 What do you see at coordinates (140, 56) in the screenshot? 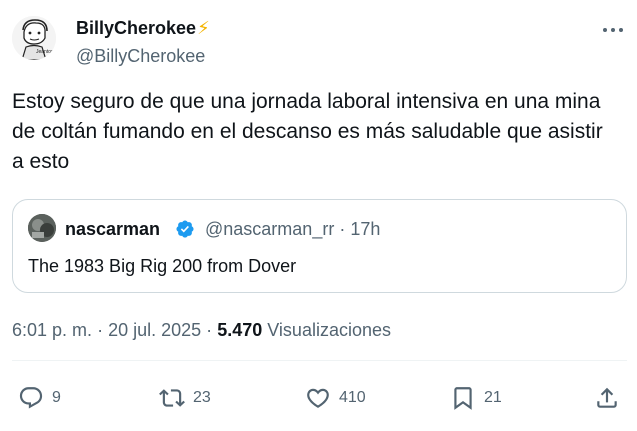
I see `author-handle: @BillyCherokee` at bounding box center [140, 56].